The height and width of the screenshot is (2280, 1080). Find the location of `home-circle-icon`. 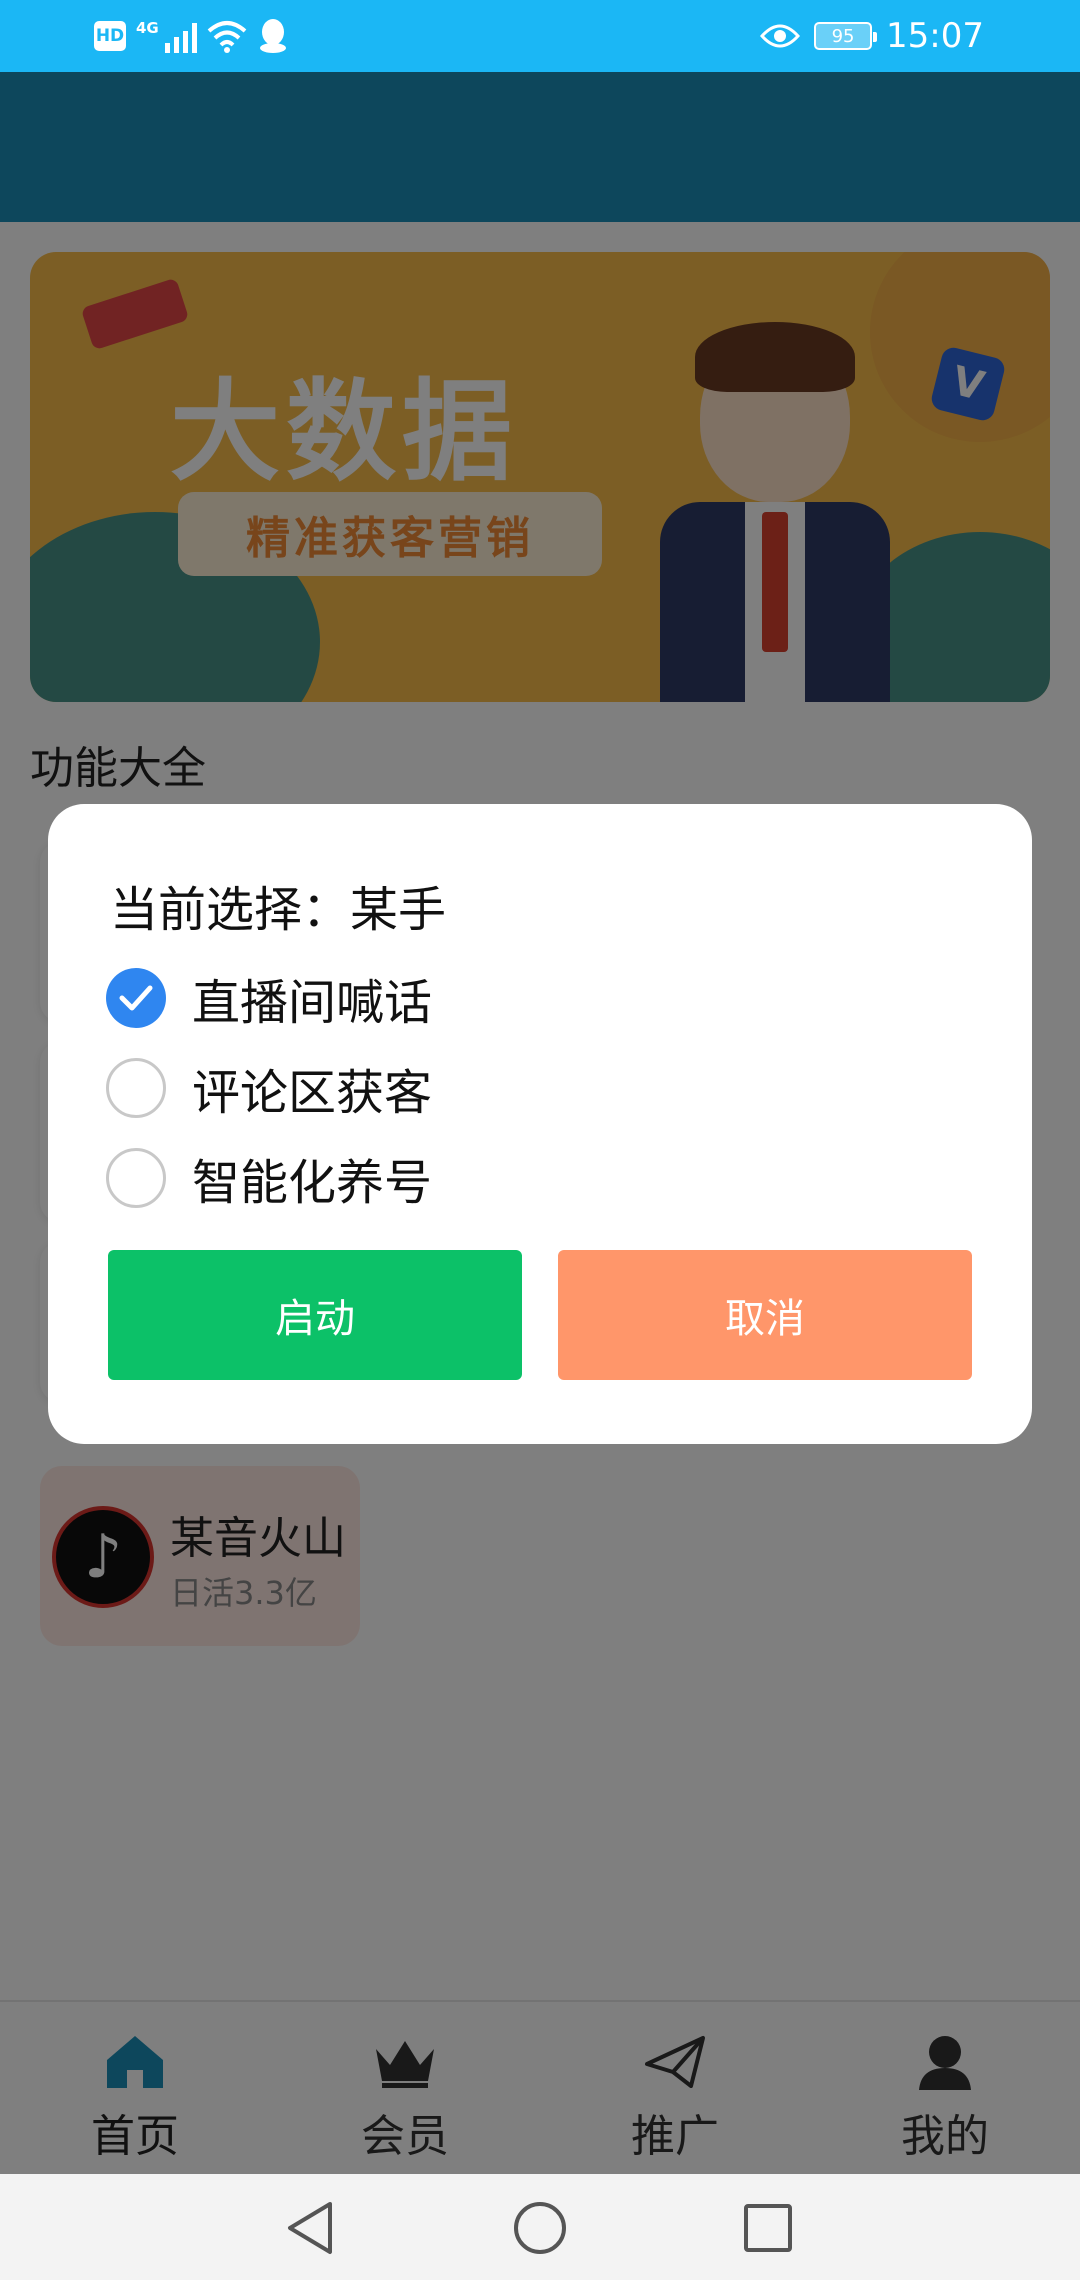

home-circle-icon is located at coordinates (540, 2228).